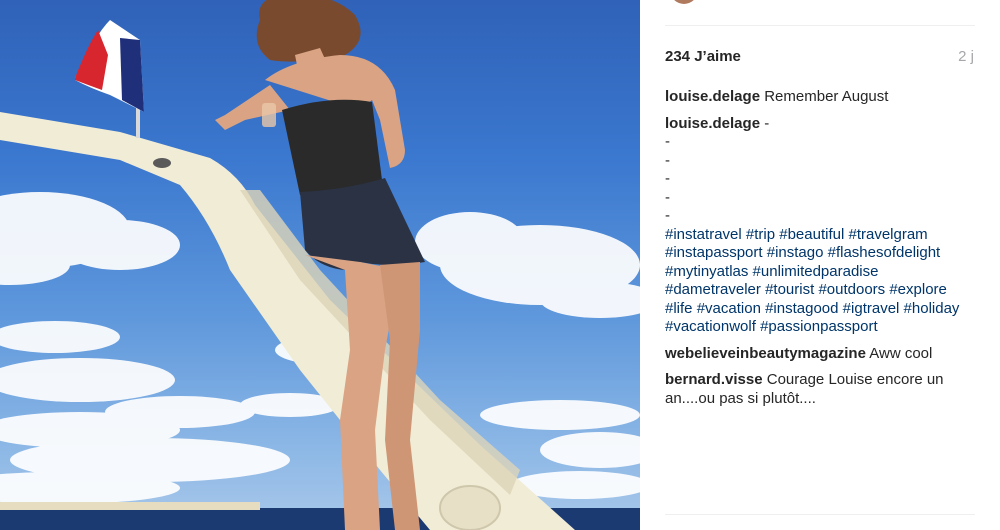  Describe the element at coordinates (819, 326) in the screenshot. I see `hashtag-link: #passionpassport` at that location.